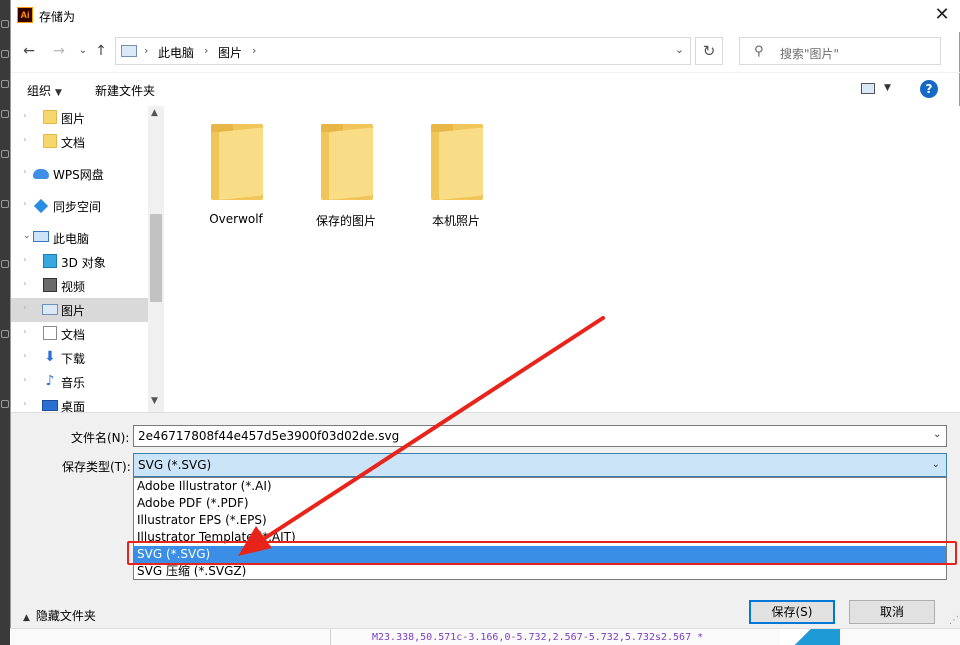 The height and width of the screenshot is (645, 960). What do you see at coordinates (129, 51) in the screenshot?
I see `pictures-location-icon` at bounding box center [129, 51].